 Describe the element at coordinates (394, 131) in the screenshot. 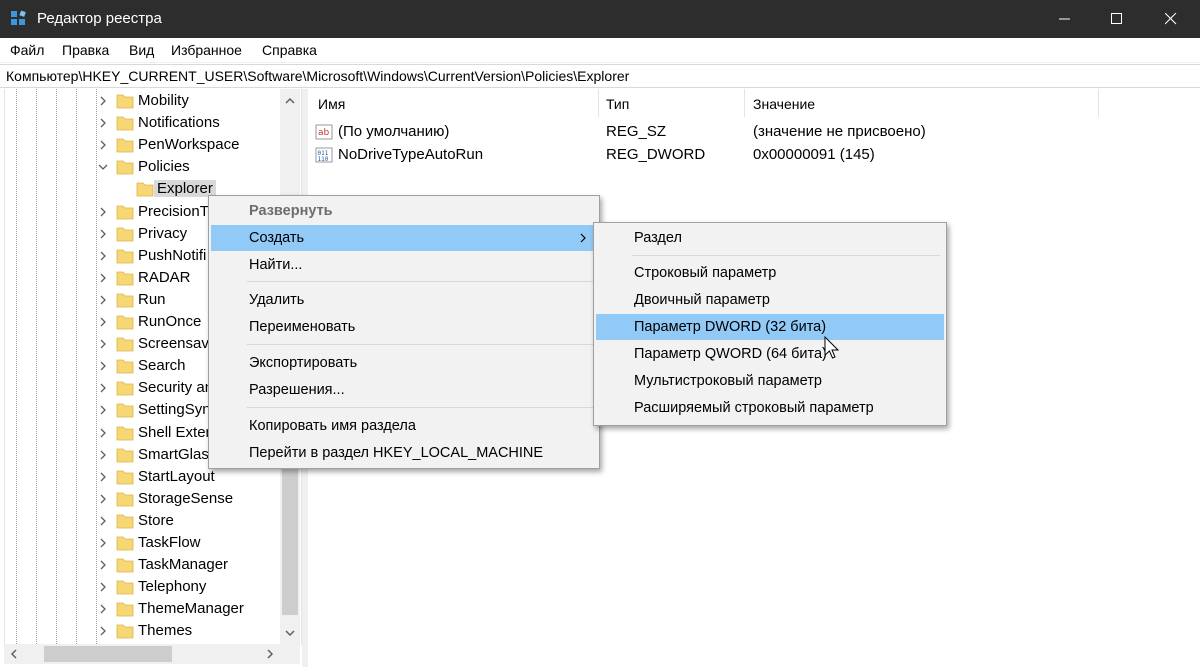

I see `value-name: (По умолчанию)` at that location.